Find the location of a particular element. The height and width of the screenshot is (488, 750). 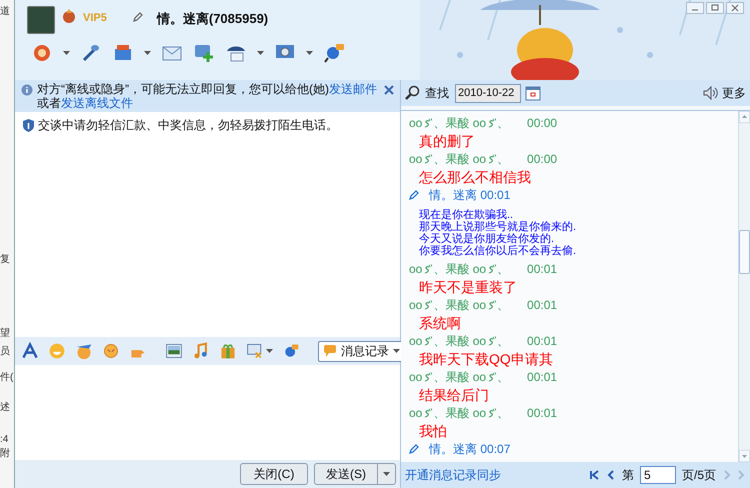

video-camera-icon is located at coordinates (42, 53).